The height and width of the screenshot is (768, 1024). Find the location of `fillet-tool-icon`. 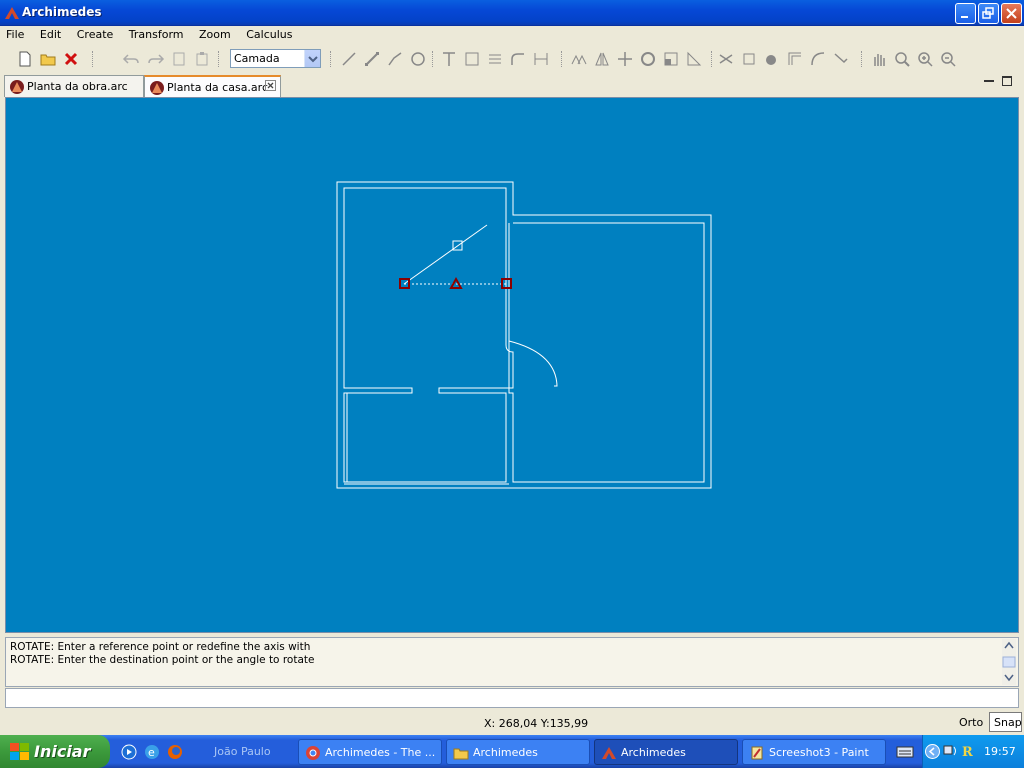

fillet-tool-icon is located at coordinates (518, 59).